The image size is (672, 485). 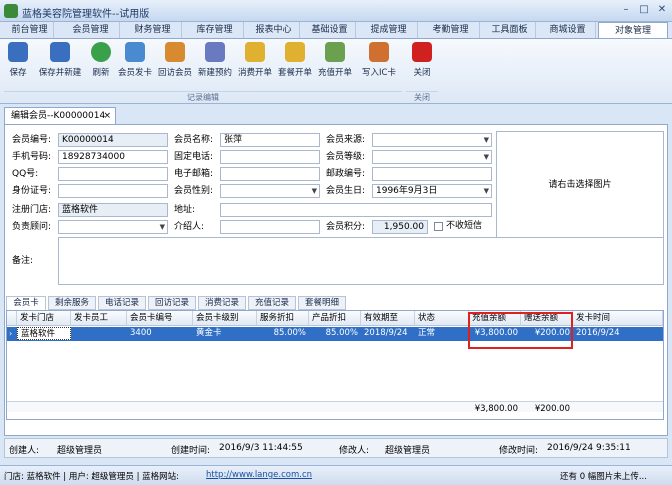 I want to click on consume-icon, so click(x=255, y=52).